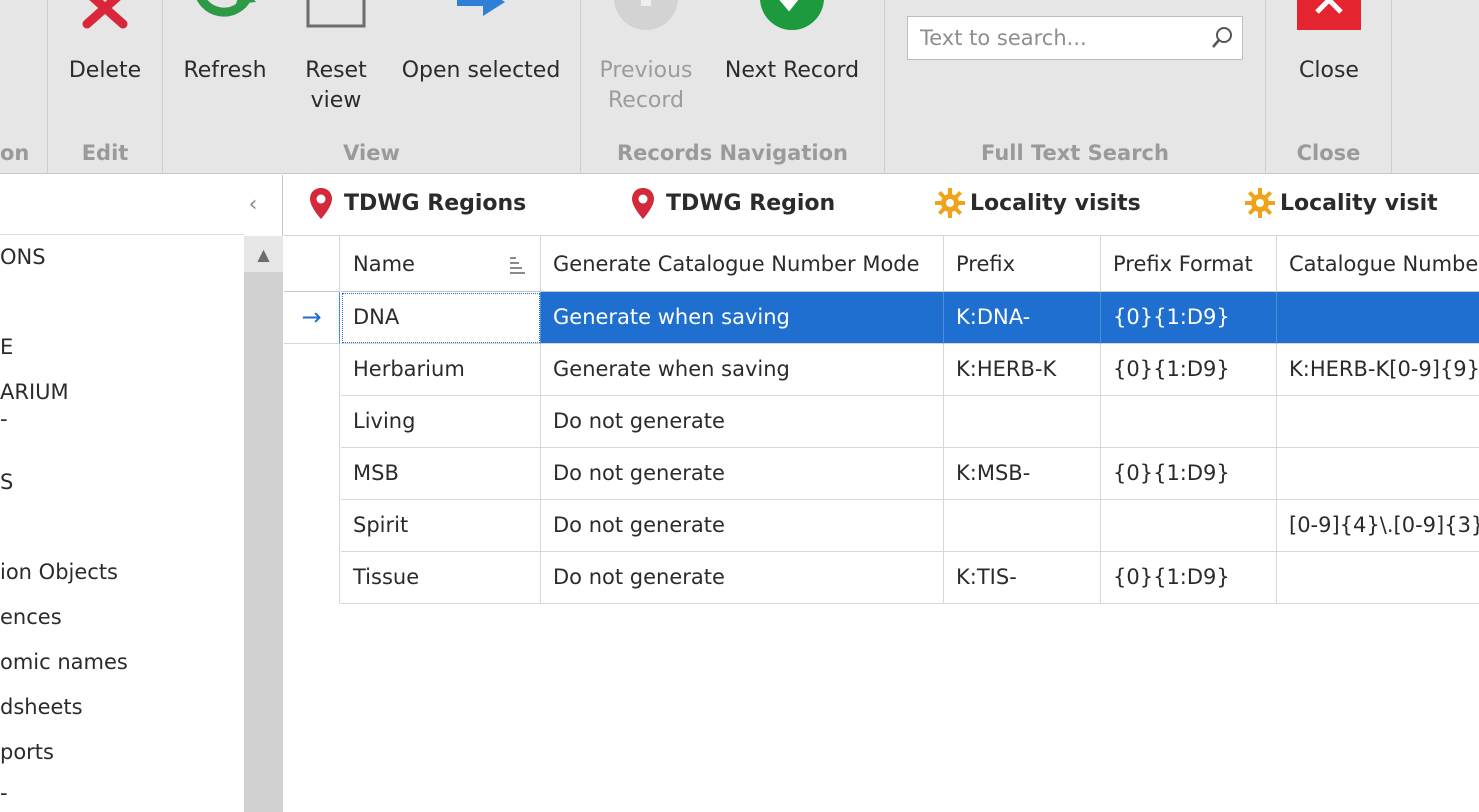 Image resolution: width=1479 pixels, height=812 pixels. What do you see at coordinates (312, 264) in the screenshot?
I see `grid-header-indicator` at bounding box center [312, 264].